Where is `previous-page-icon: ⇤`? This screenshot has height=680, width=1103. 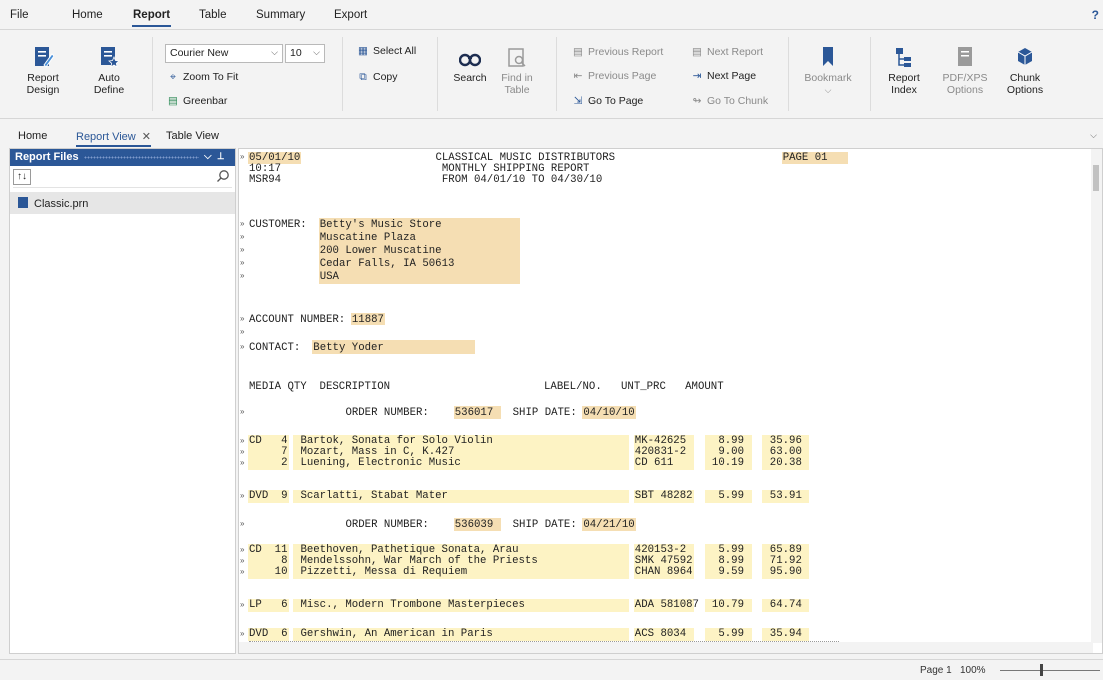 previous-page-icon: ⇤ is located at coordinates (578, 76).